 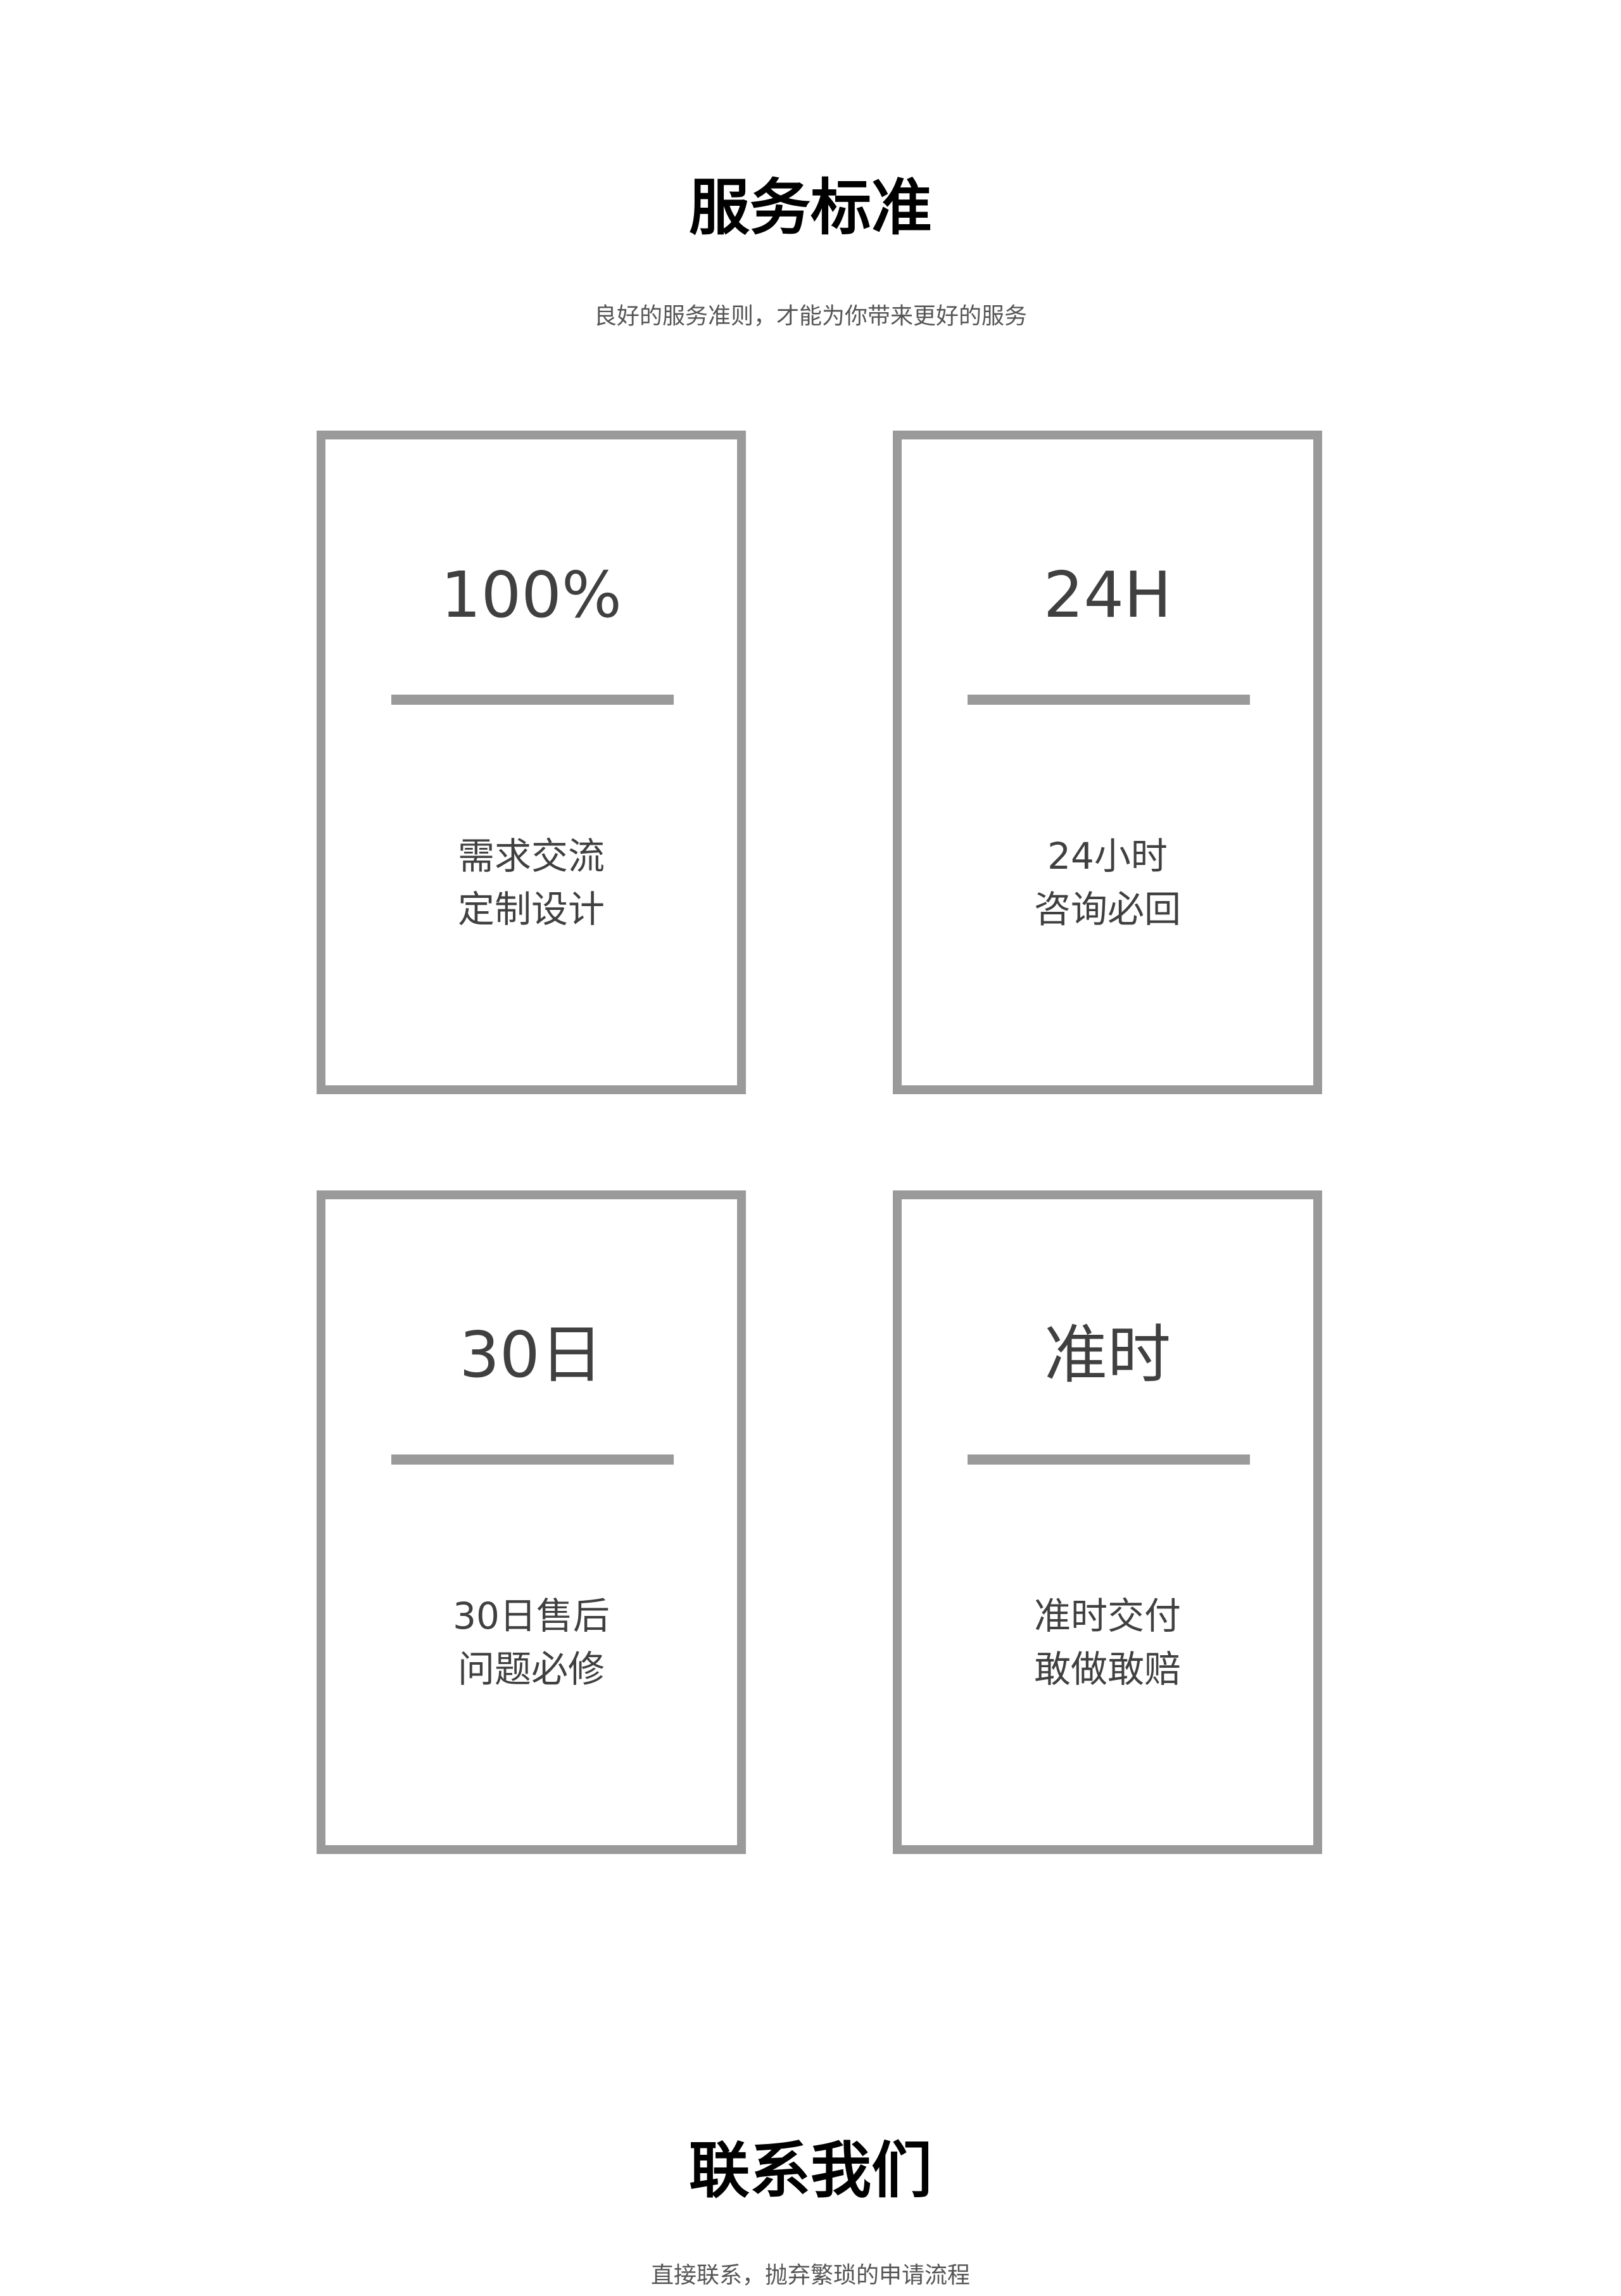 I want to click on card-description: 准时交付 敢做敢赔, so click(x=1107, y=1642).